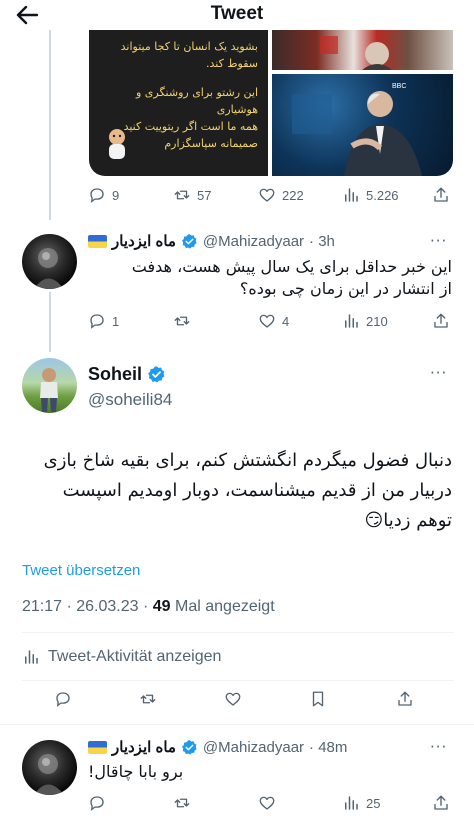 The width and height of the screenshot is (474, 823). What do you see at coordinates (85, 606) in the screenshot?
I see `tweet-timestamp: 21:17 · 26.03.23 ·` at bounding box center [85, 606].